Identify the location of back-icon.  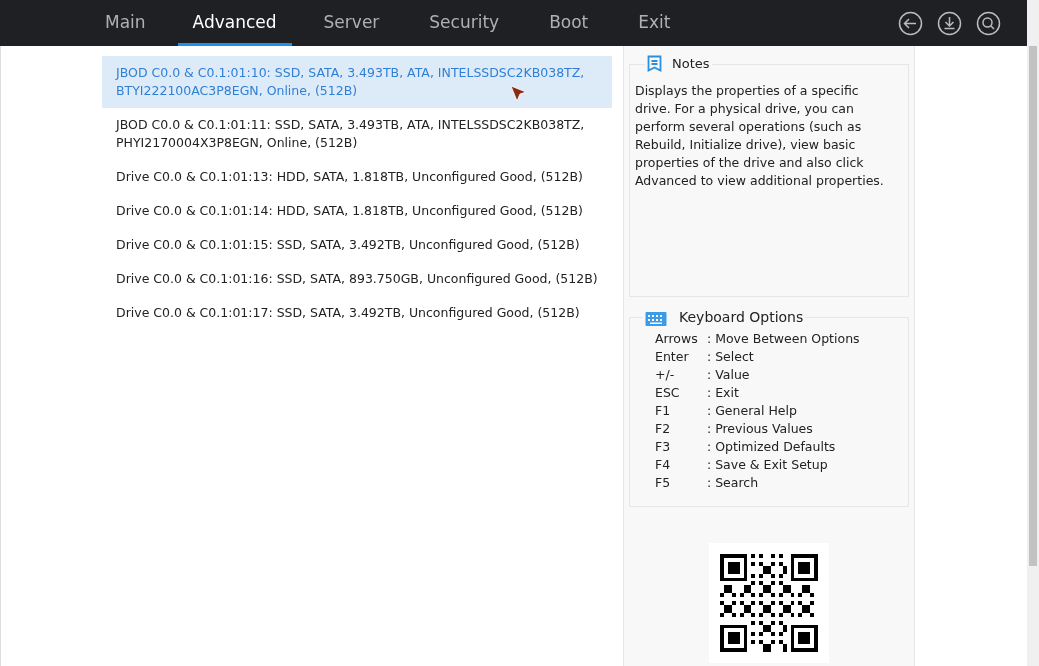
(910, 23).